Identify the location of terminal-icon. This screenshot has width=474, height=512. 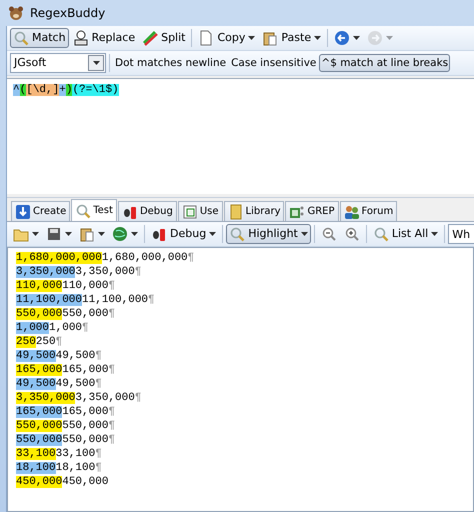
(297, 212).